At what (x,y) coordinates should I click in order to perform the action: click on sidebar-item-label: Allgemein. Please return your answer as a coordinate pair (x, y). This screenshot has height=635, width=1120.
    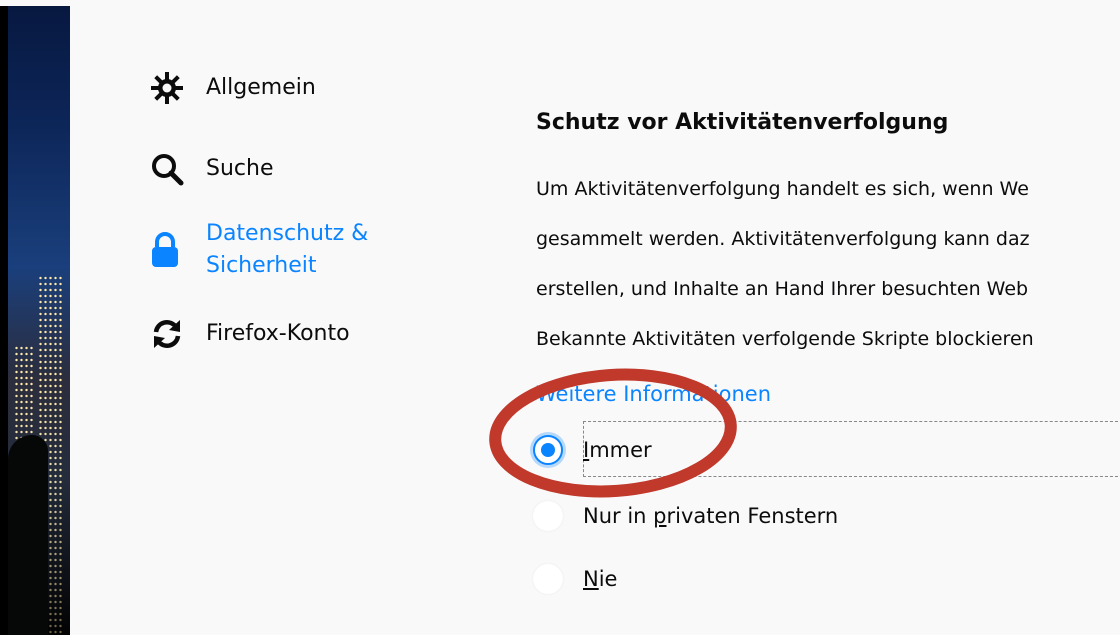
    Looking at the image, I should click on (261, 87).